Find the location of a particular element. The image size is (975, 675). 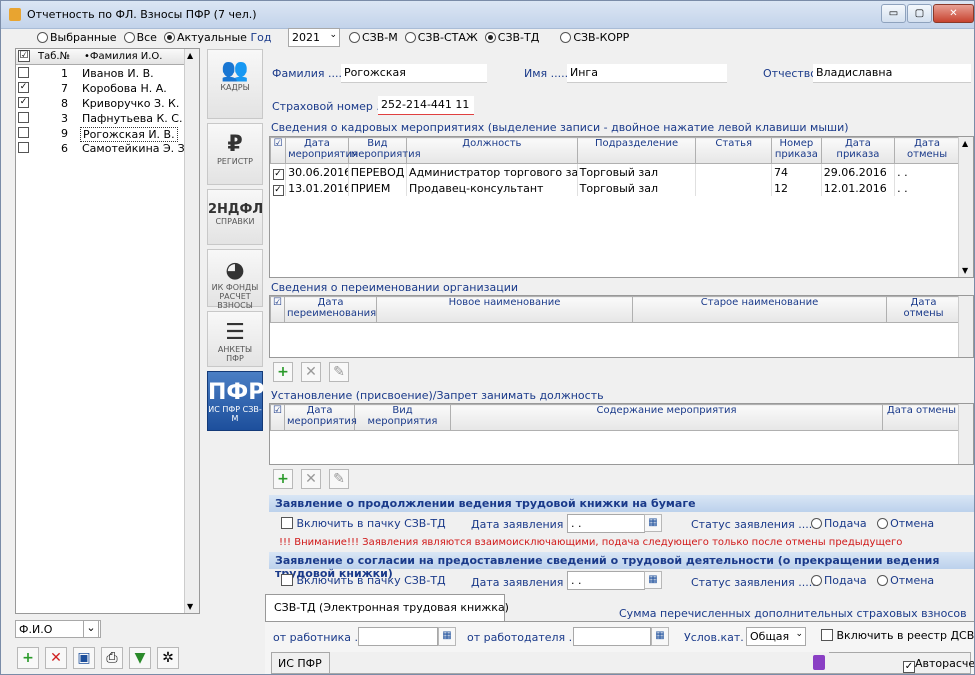

ban-add-icon: + is located at coordinates (283, 479).